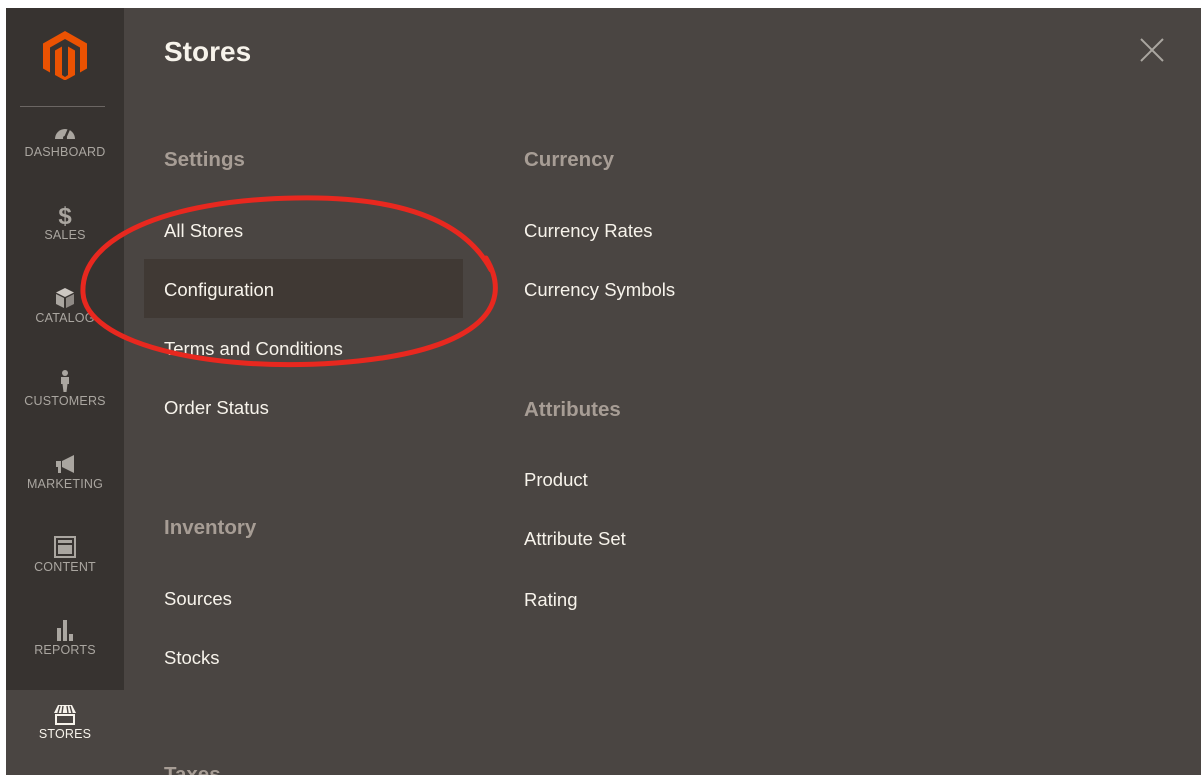  Describe the element at coordinates (575, 539) in the screenshot. I see `menu-link-attribute-set: Attribute Set` at that location.